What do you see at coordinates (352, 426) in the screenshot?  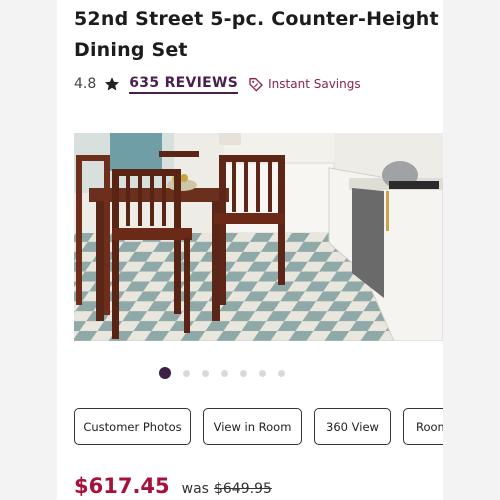 I see `360-view-button: 360 View` at bounding box center [352, 426].